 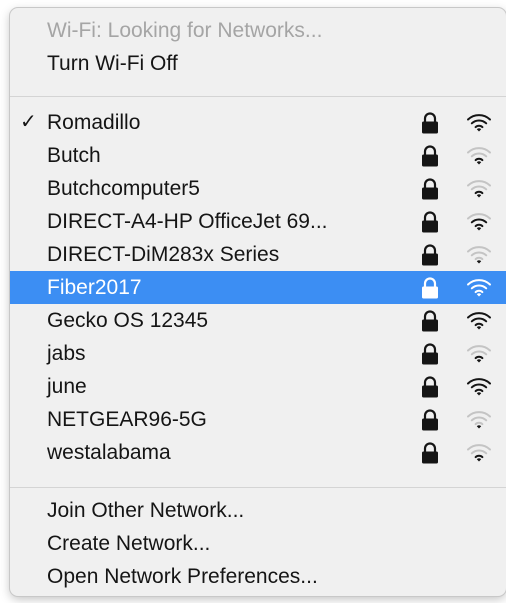 I want to click on network-item: Fiber2017, so click(x=258, y=287).